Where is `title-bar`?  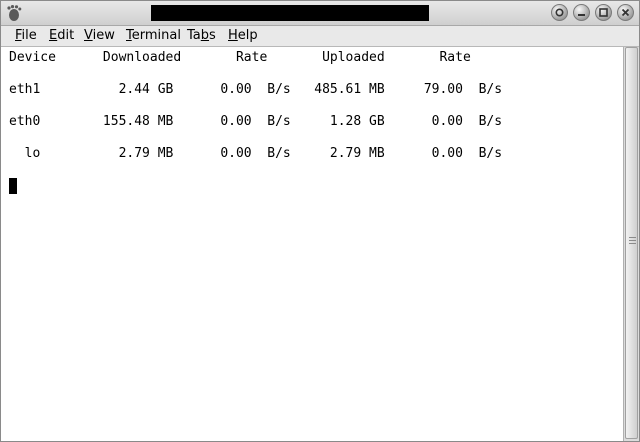 title-bar is located at coordinates (320, 13).